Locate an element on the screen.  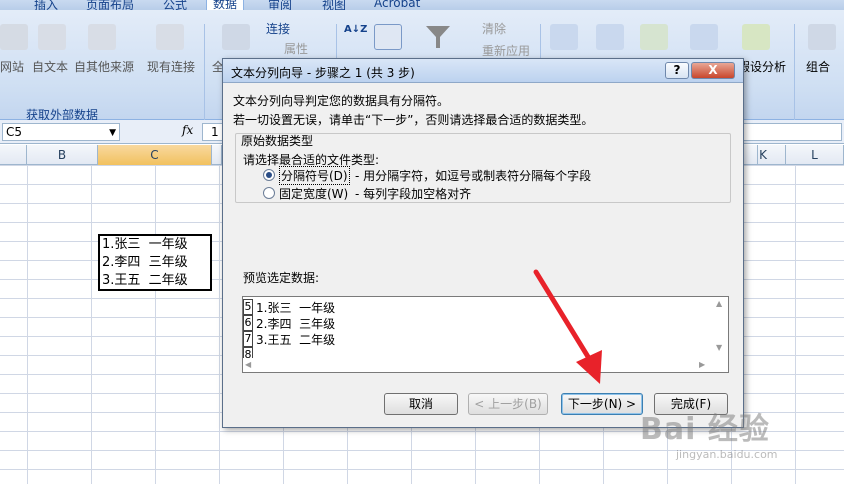
cell-c6: 2.李四 三年级 is located at coordinates (156, 263).